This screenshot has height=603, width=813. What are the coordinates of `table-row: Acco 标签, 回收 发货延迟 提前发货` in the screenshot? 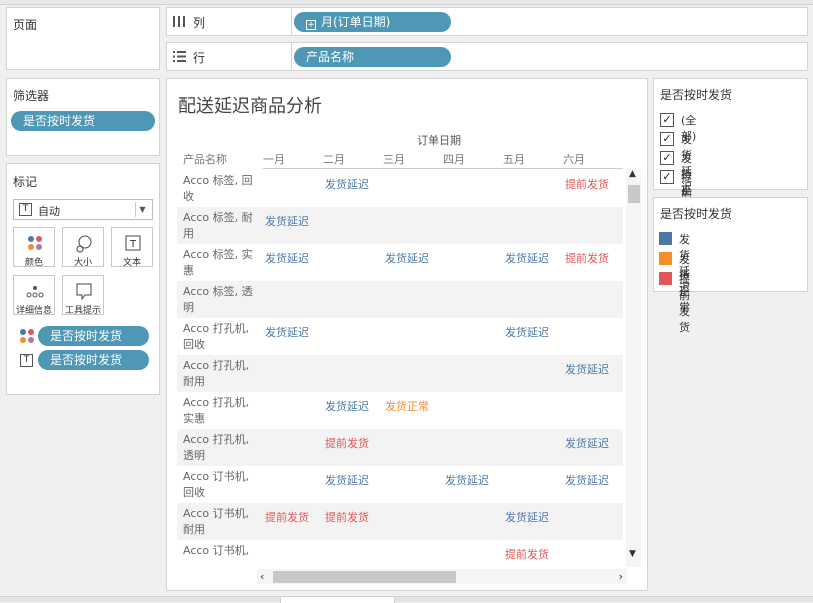 It's located at (400, 188).